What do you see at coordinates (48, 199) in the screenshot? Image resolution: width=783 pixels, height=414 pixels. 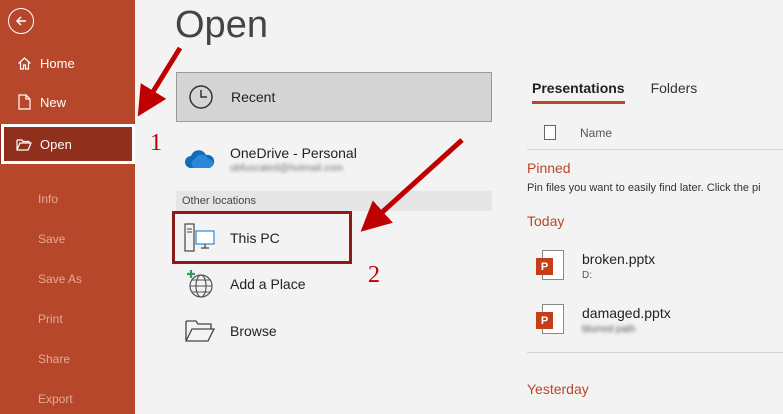 I see `nav-info-label: Info` at bounding box center [48, 199].